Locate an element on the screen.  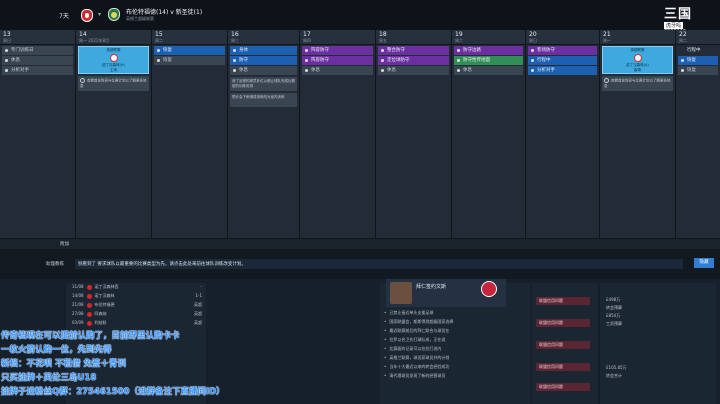
fixture-row: 14/08 诺丁汉森林 1-1 is located at coordinates (137, 296).